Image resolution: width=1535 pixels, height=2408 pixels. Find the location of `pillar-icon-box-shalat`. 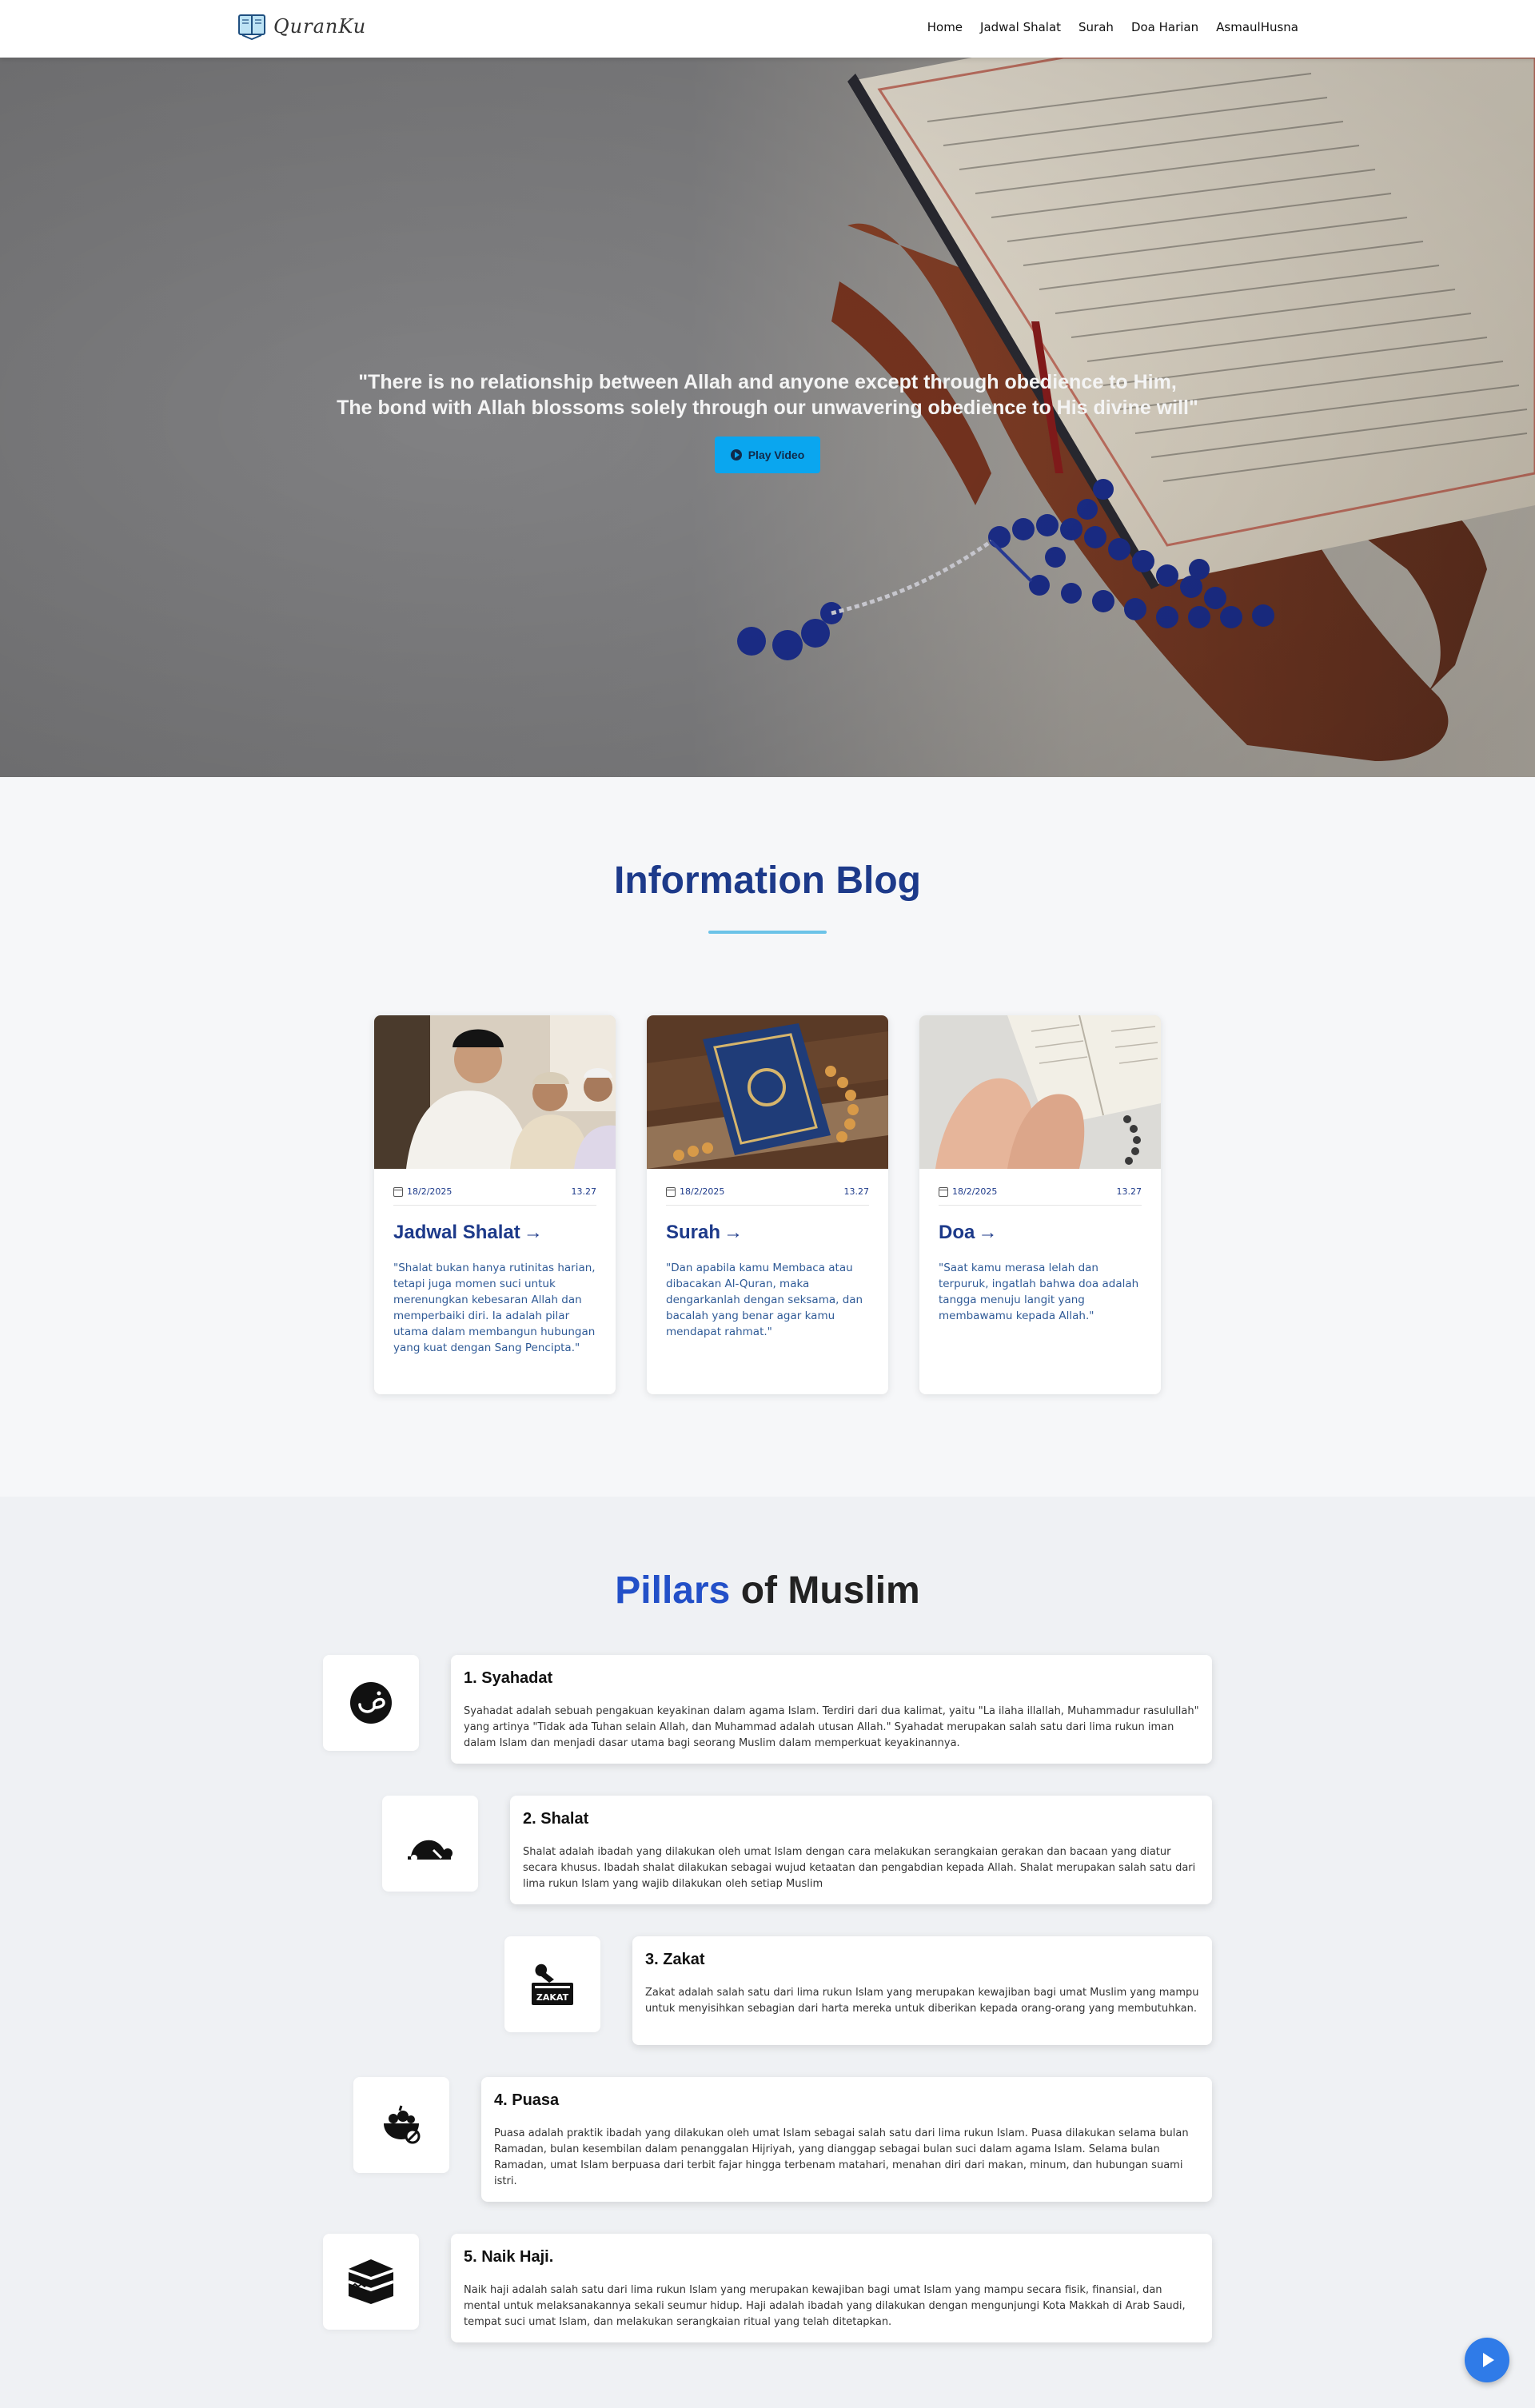

pillar-icon-box-shalat is located at coordinates (430, 1844).